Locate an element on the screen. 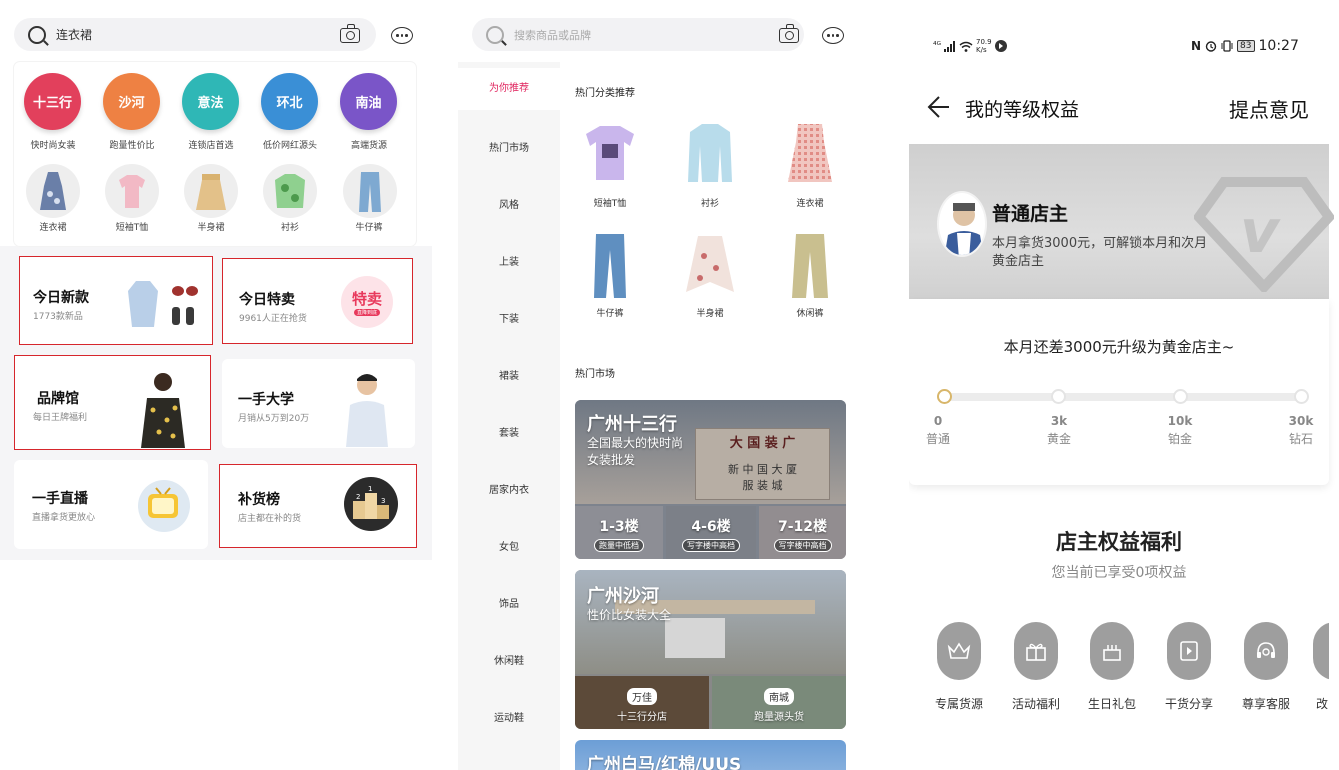  market-subtitle: 性价比女装大全 is located at coordinates (629, 615).